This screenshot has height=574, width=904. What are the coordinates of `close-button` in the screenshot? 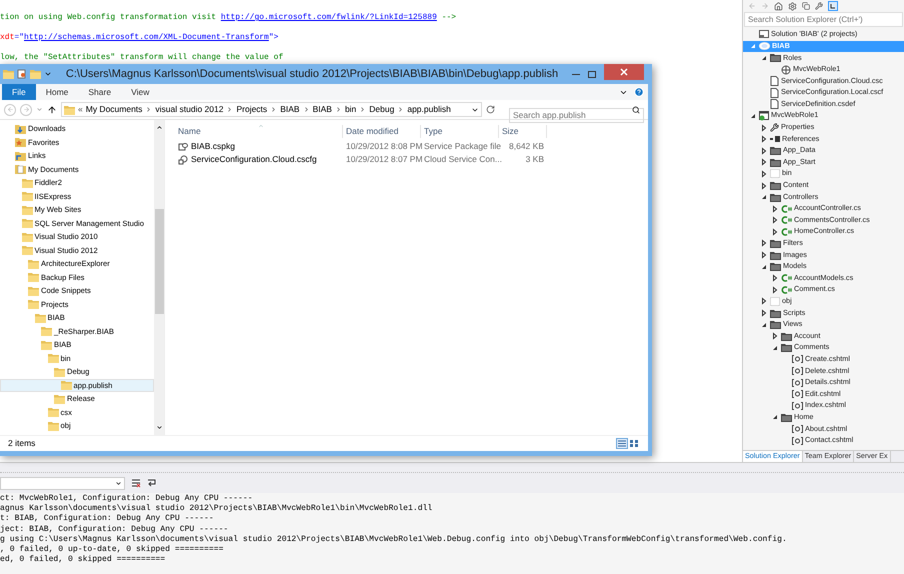 It's located at (624, 72).